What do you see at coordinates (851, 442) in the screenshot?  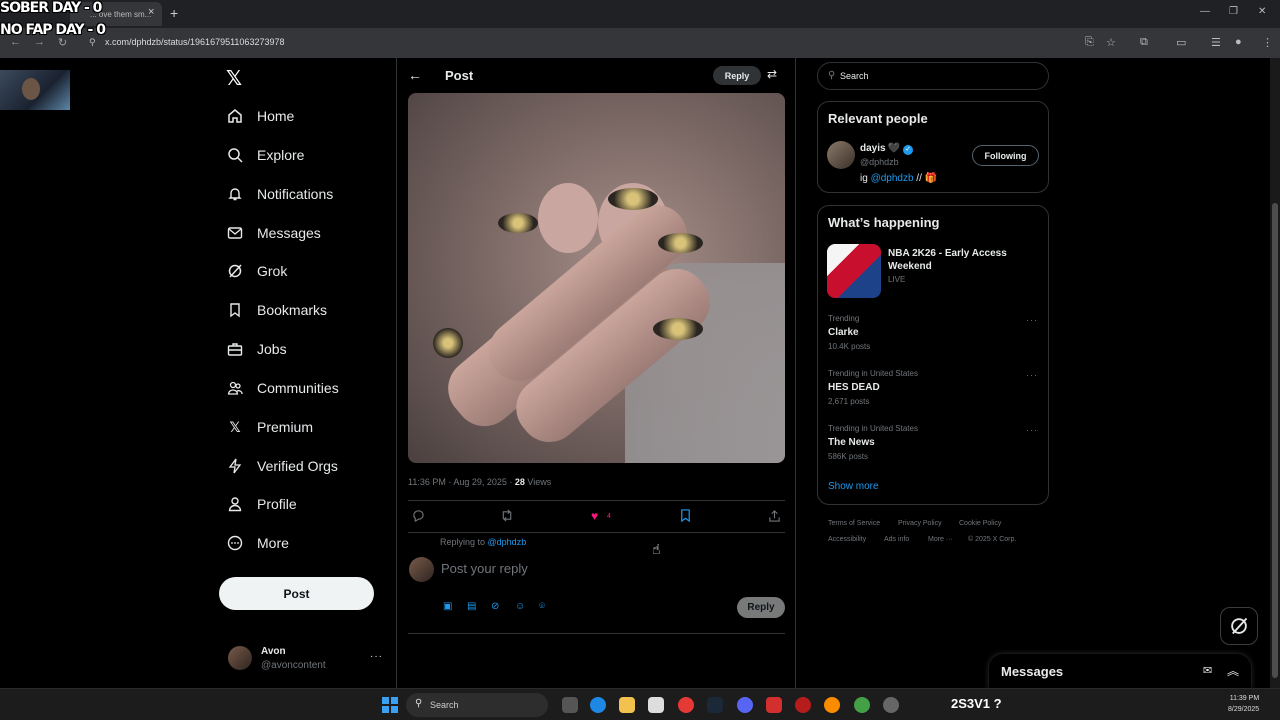 I see `trend-name: The News` at bounding box center [851, 442].